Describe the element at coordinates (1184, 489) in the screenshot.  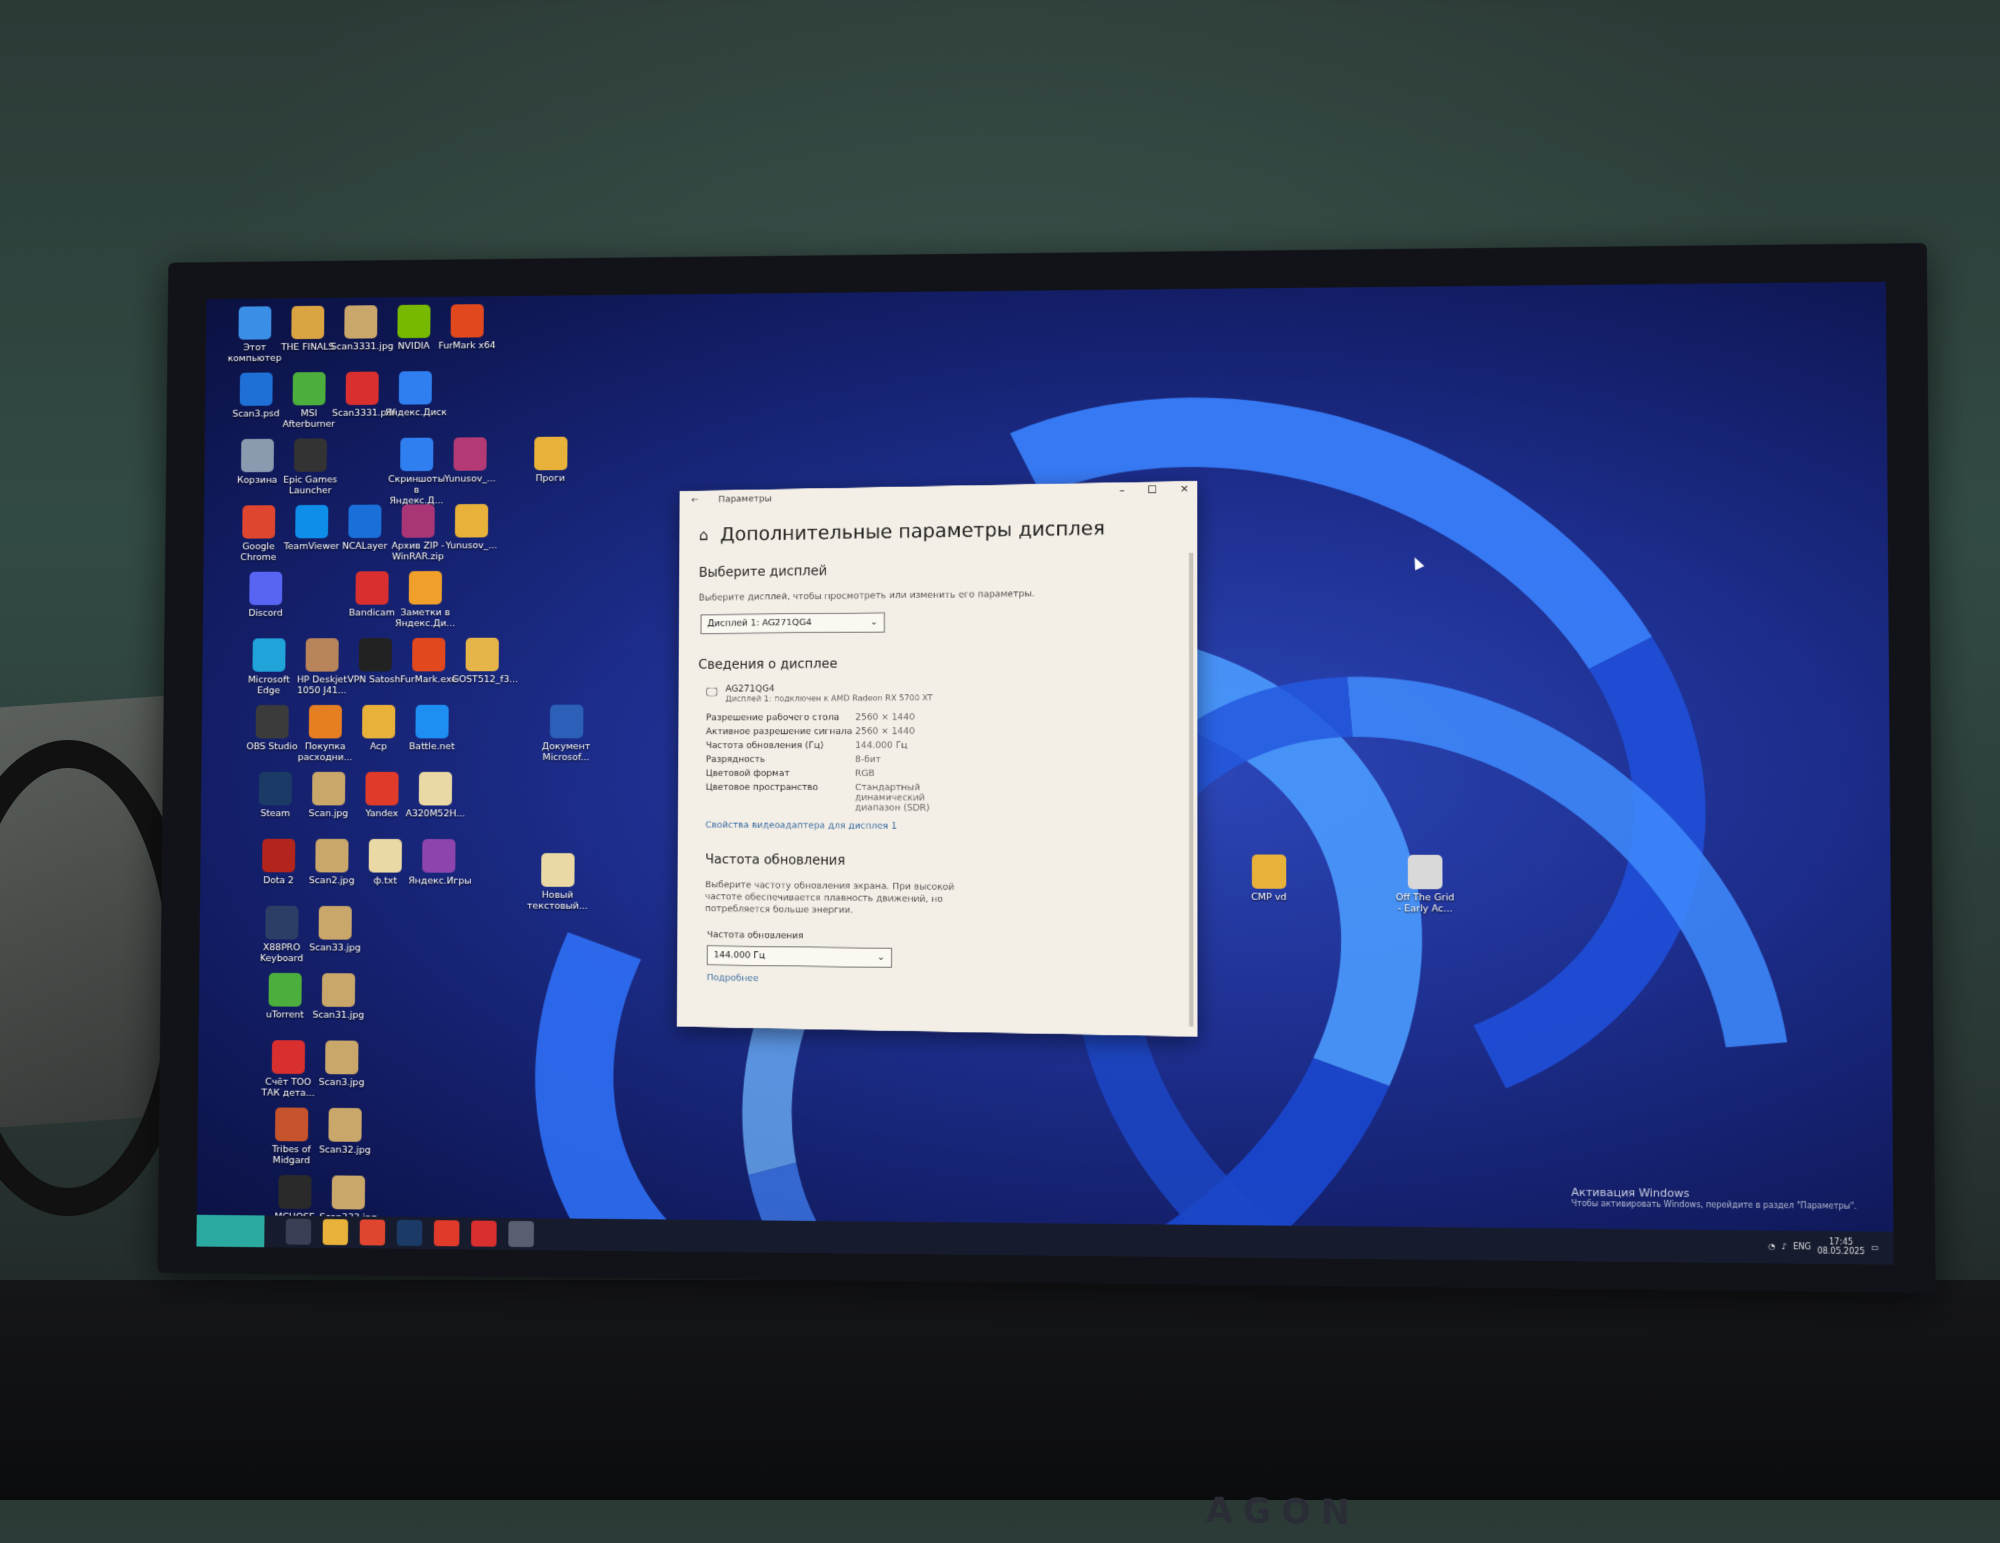
I see `close-icon: ✕` at that location.